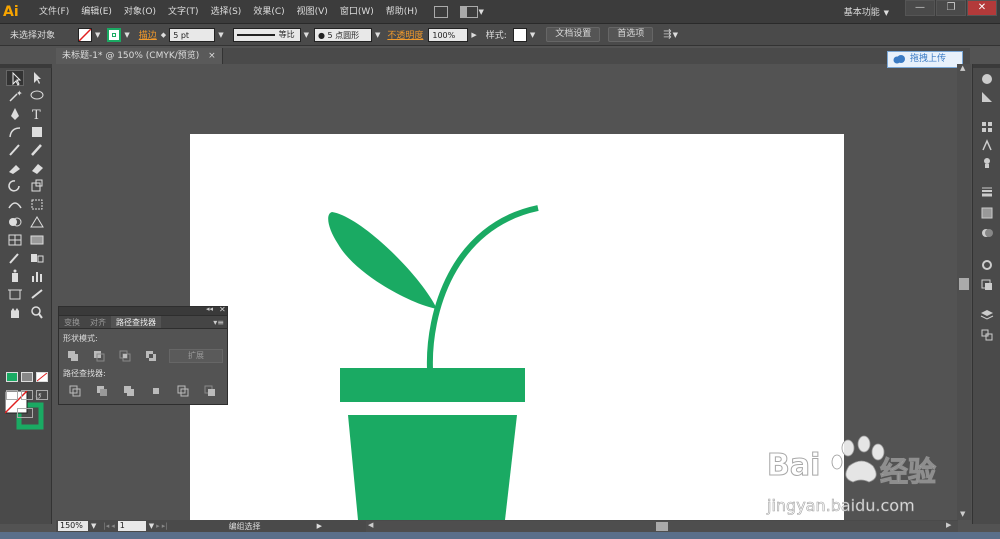 This screenshot has height=539, width=1000. I want to click on draw-inside-icon, so click(42, 395).